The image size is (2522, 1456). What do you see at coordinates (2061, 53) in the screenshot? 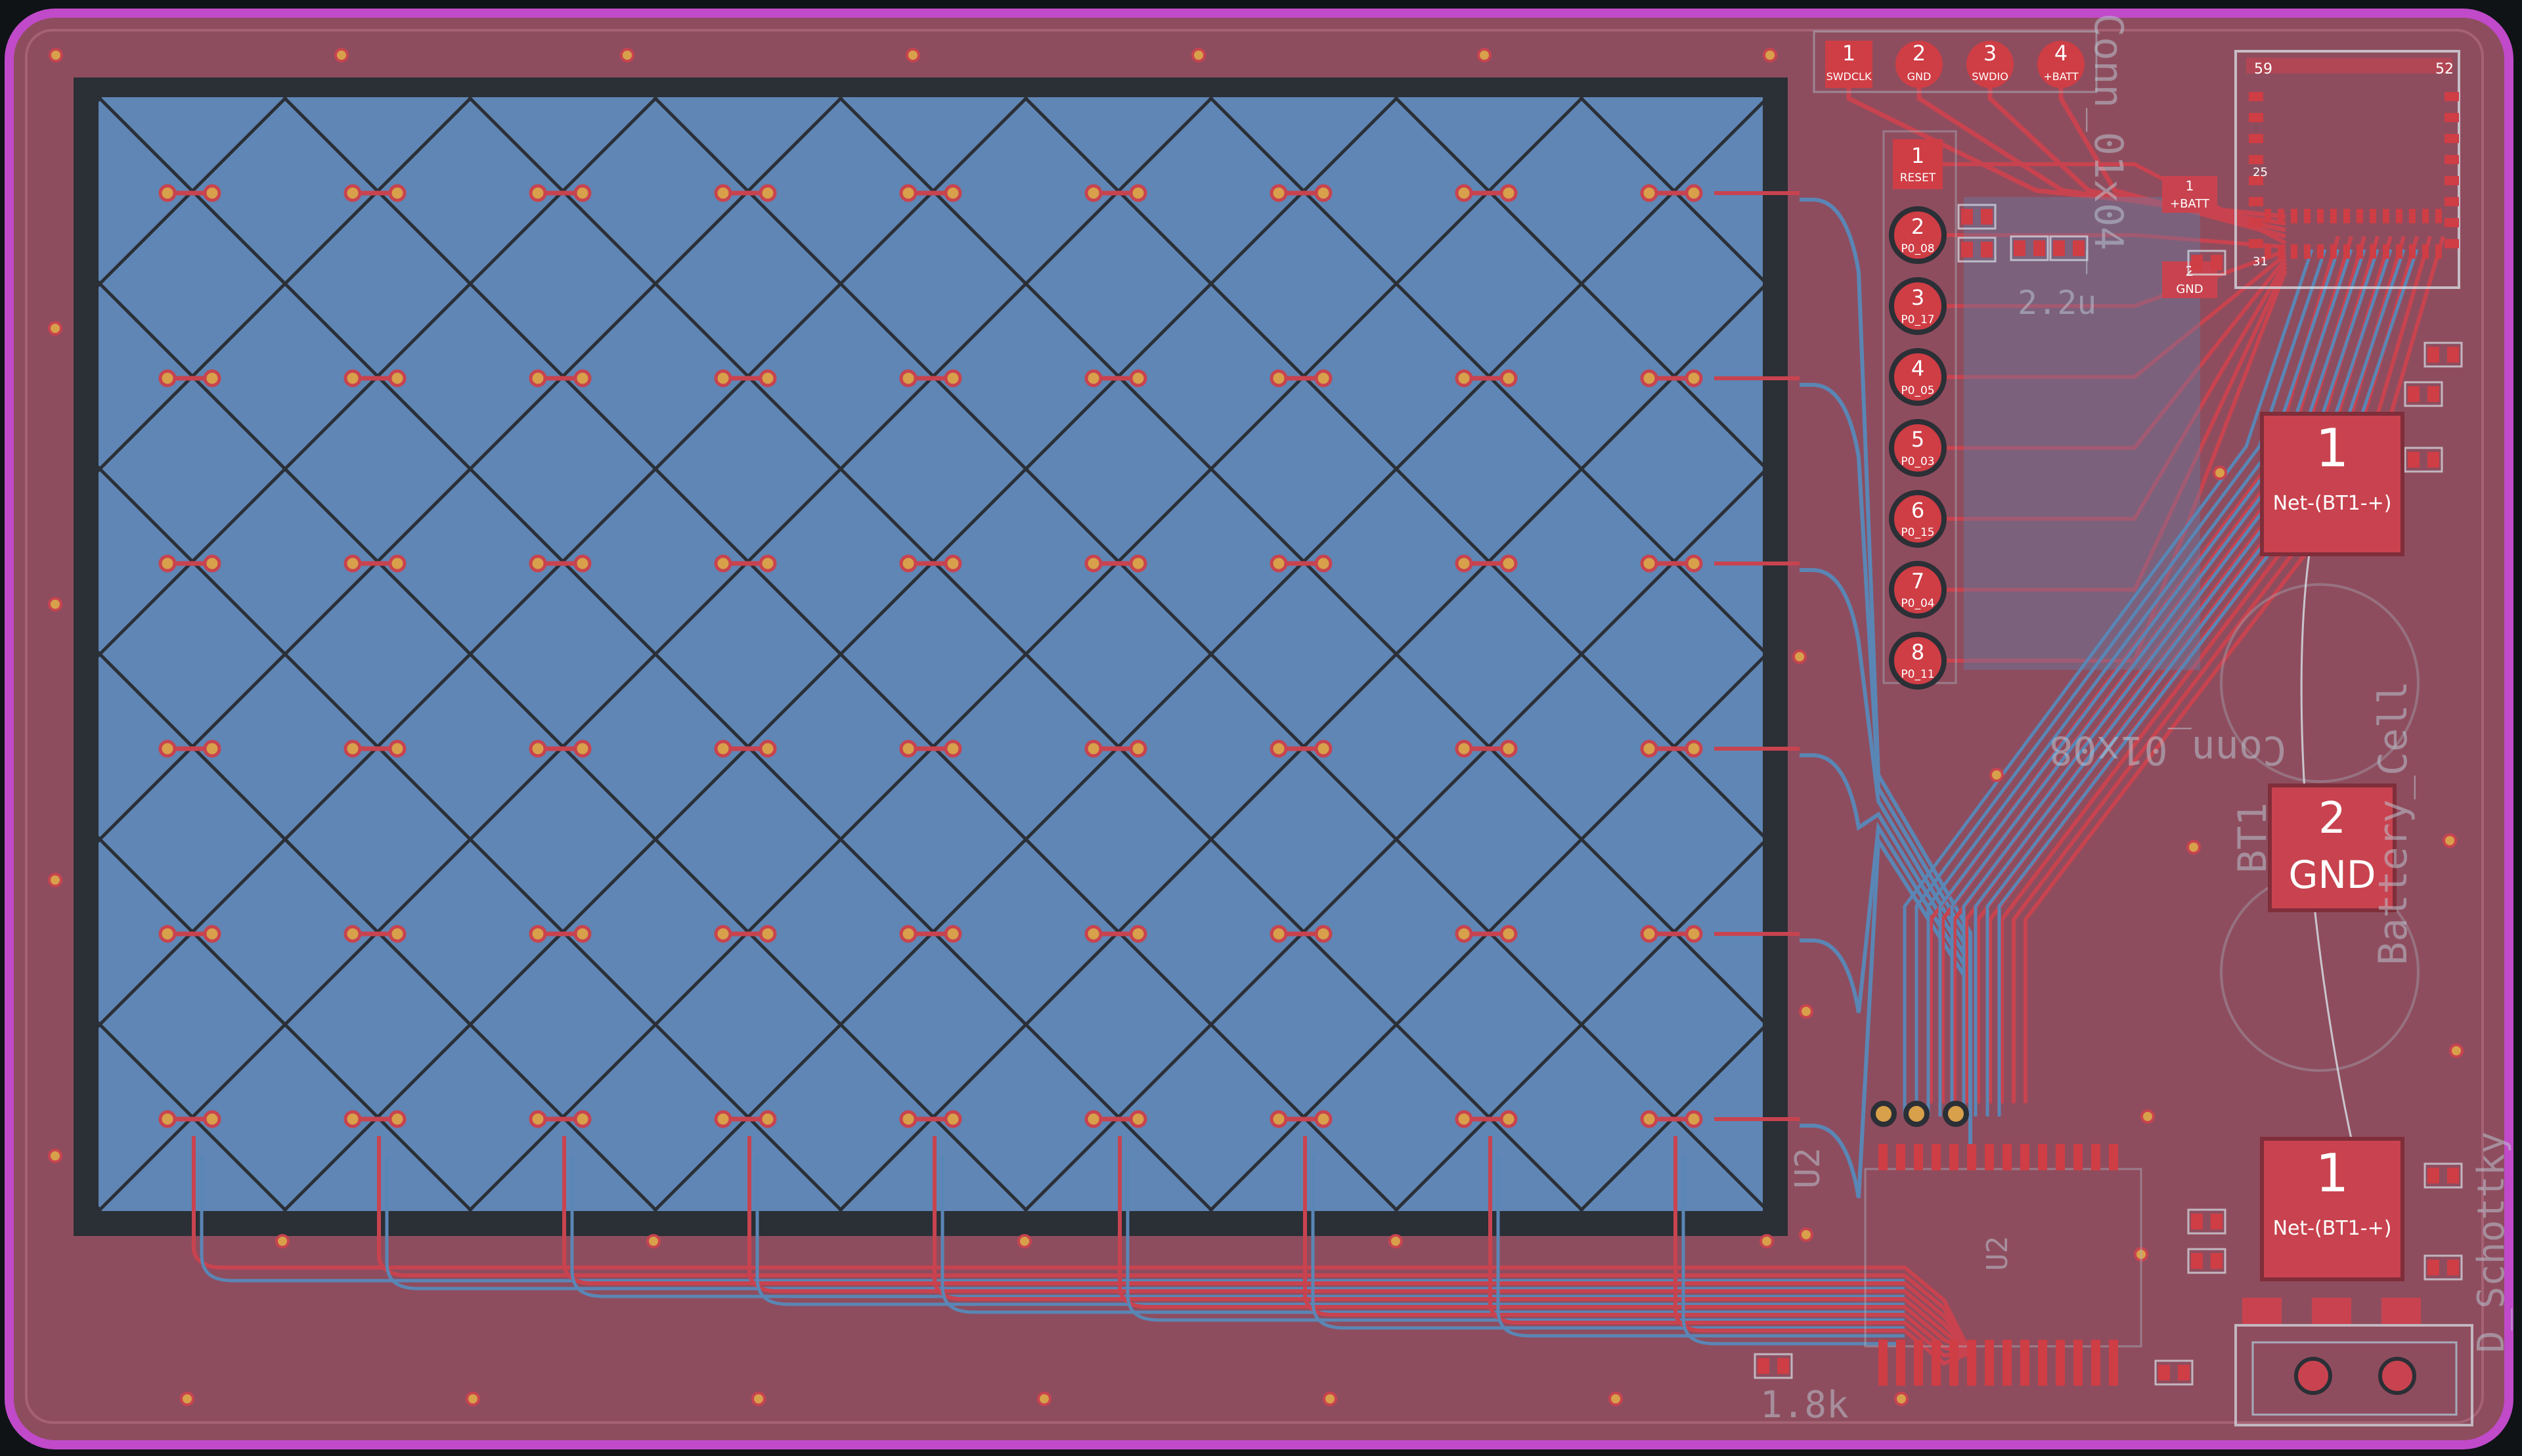
I see `top-pin-number: 4` at bounding box center [2061, 53].